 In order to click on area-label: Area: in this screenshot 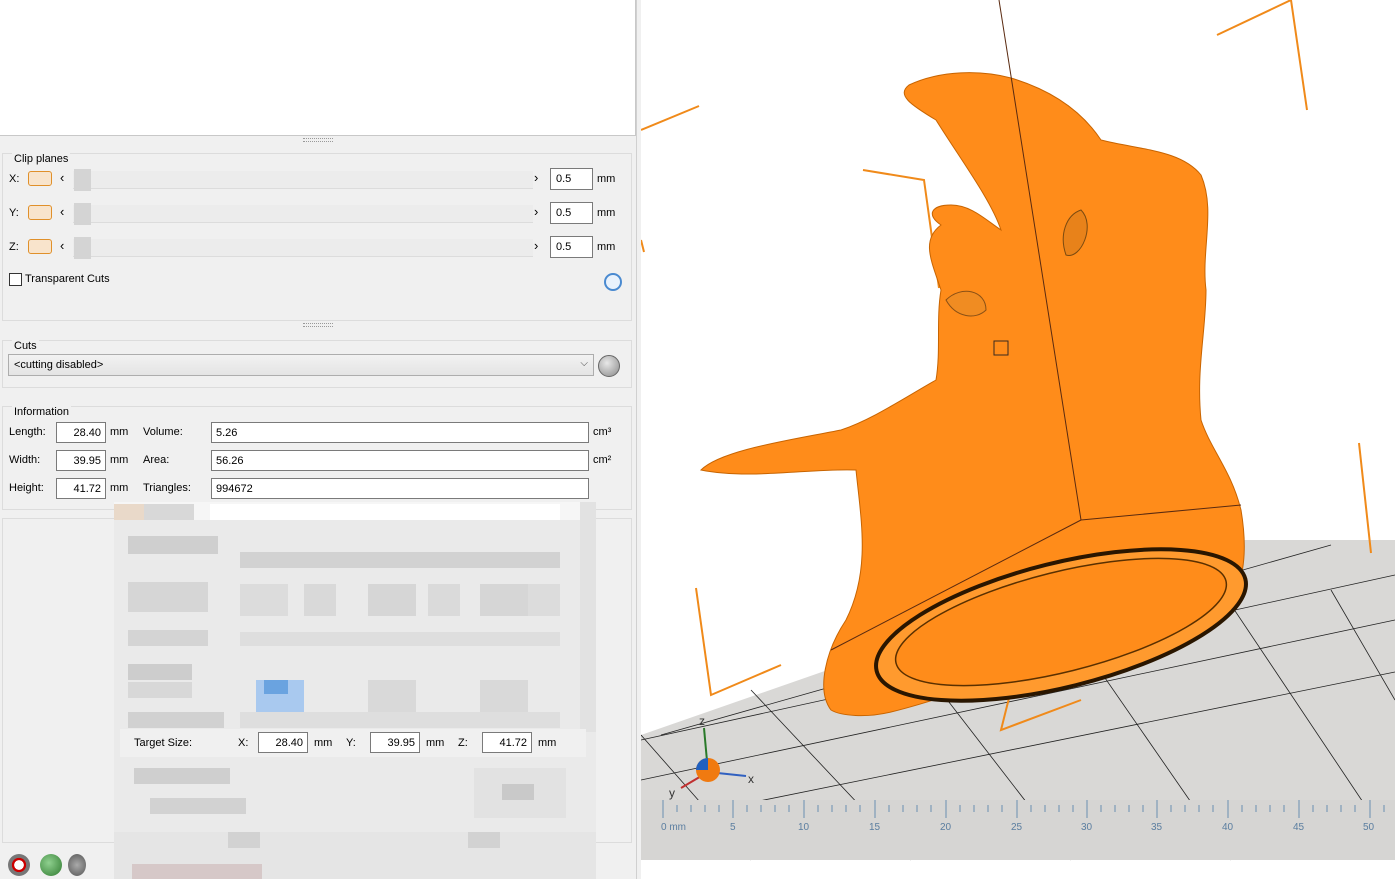, I will do `click(156, 460)`.